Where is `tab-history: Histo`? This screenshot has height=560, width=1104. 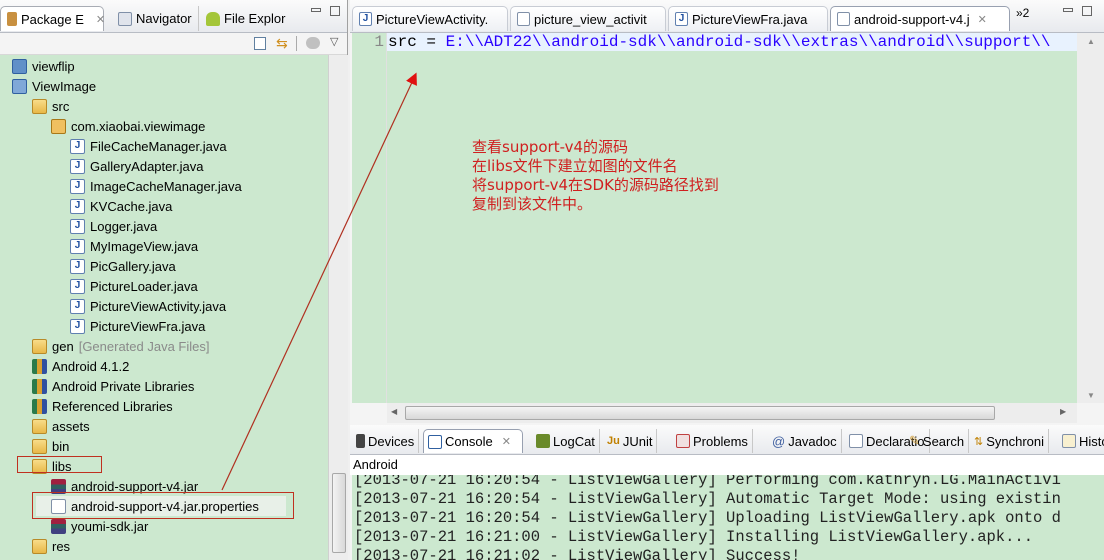 tab-history: Histo is located at coordinates (1081, 441).